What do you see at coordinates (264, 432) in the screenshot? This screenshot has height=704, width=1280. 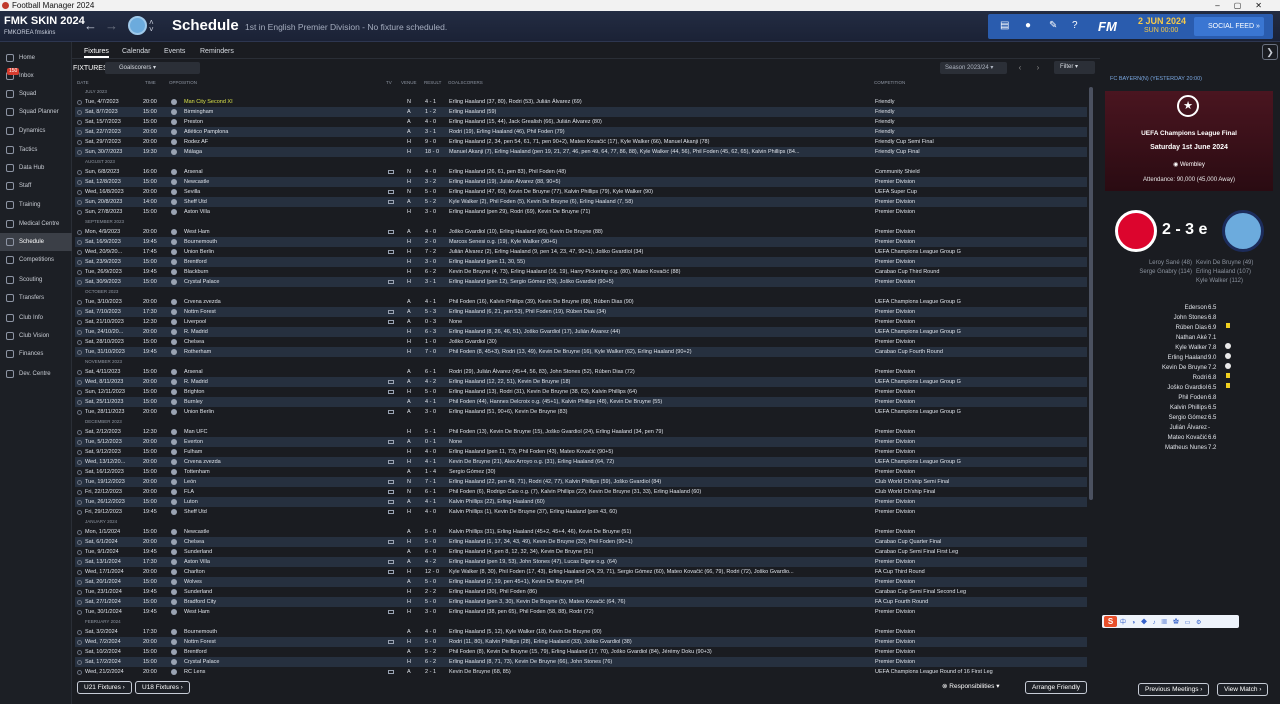 I see `fixture-opposition: Man UFC` at bounding box center [264, 432].